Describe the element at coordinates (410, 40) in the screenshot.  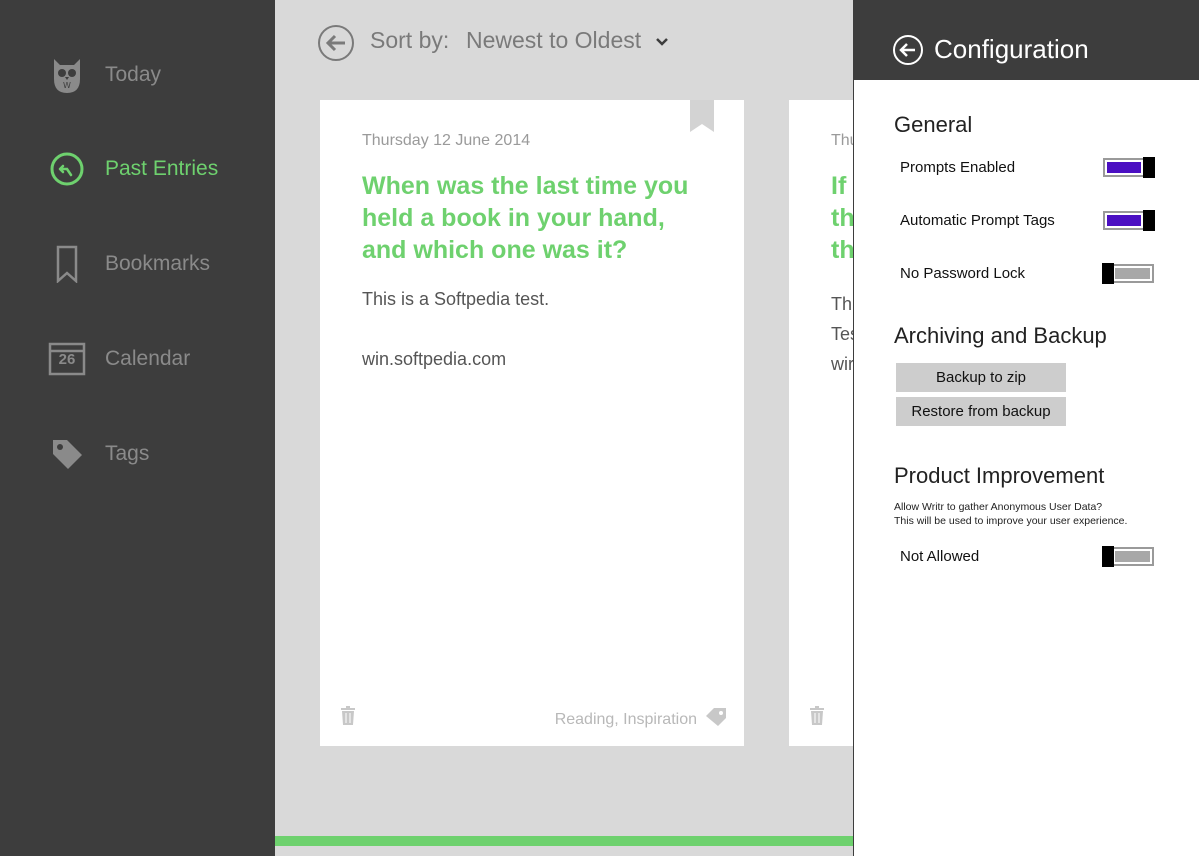
I see `sort-label: Sort by:` at that location.